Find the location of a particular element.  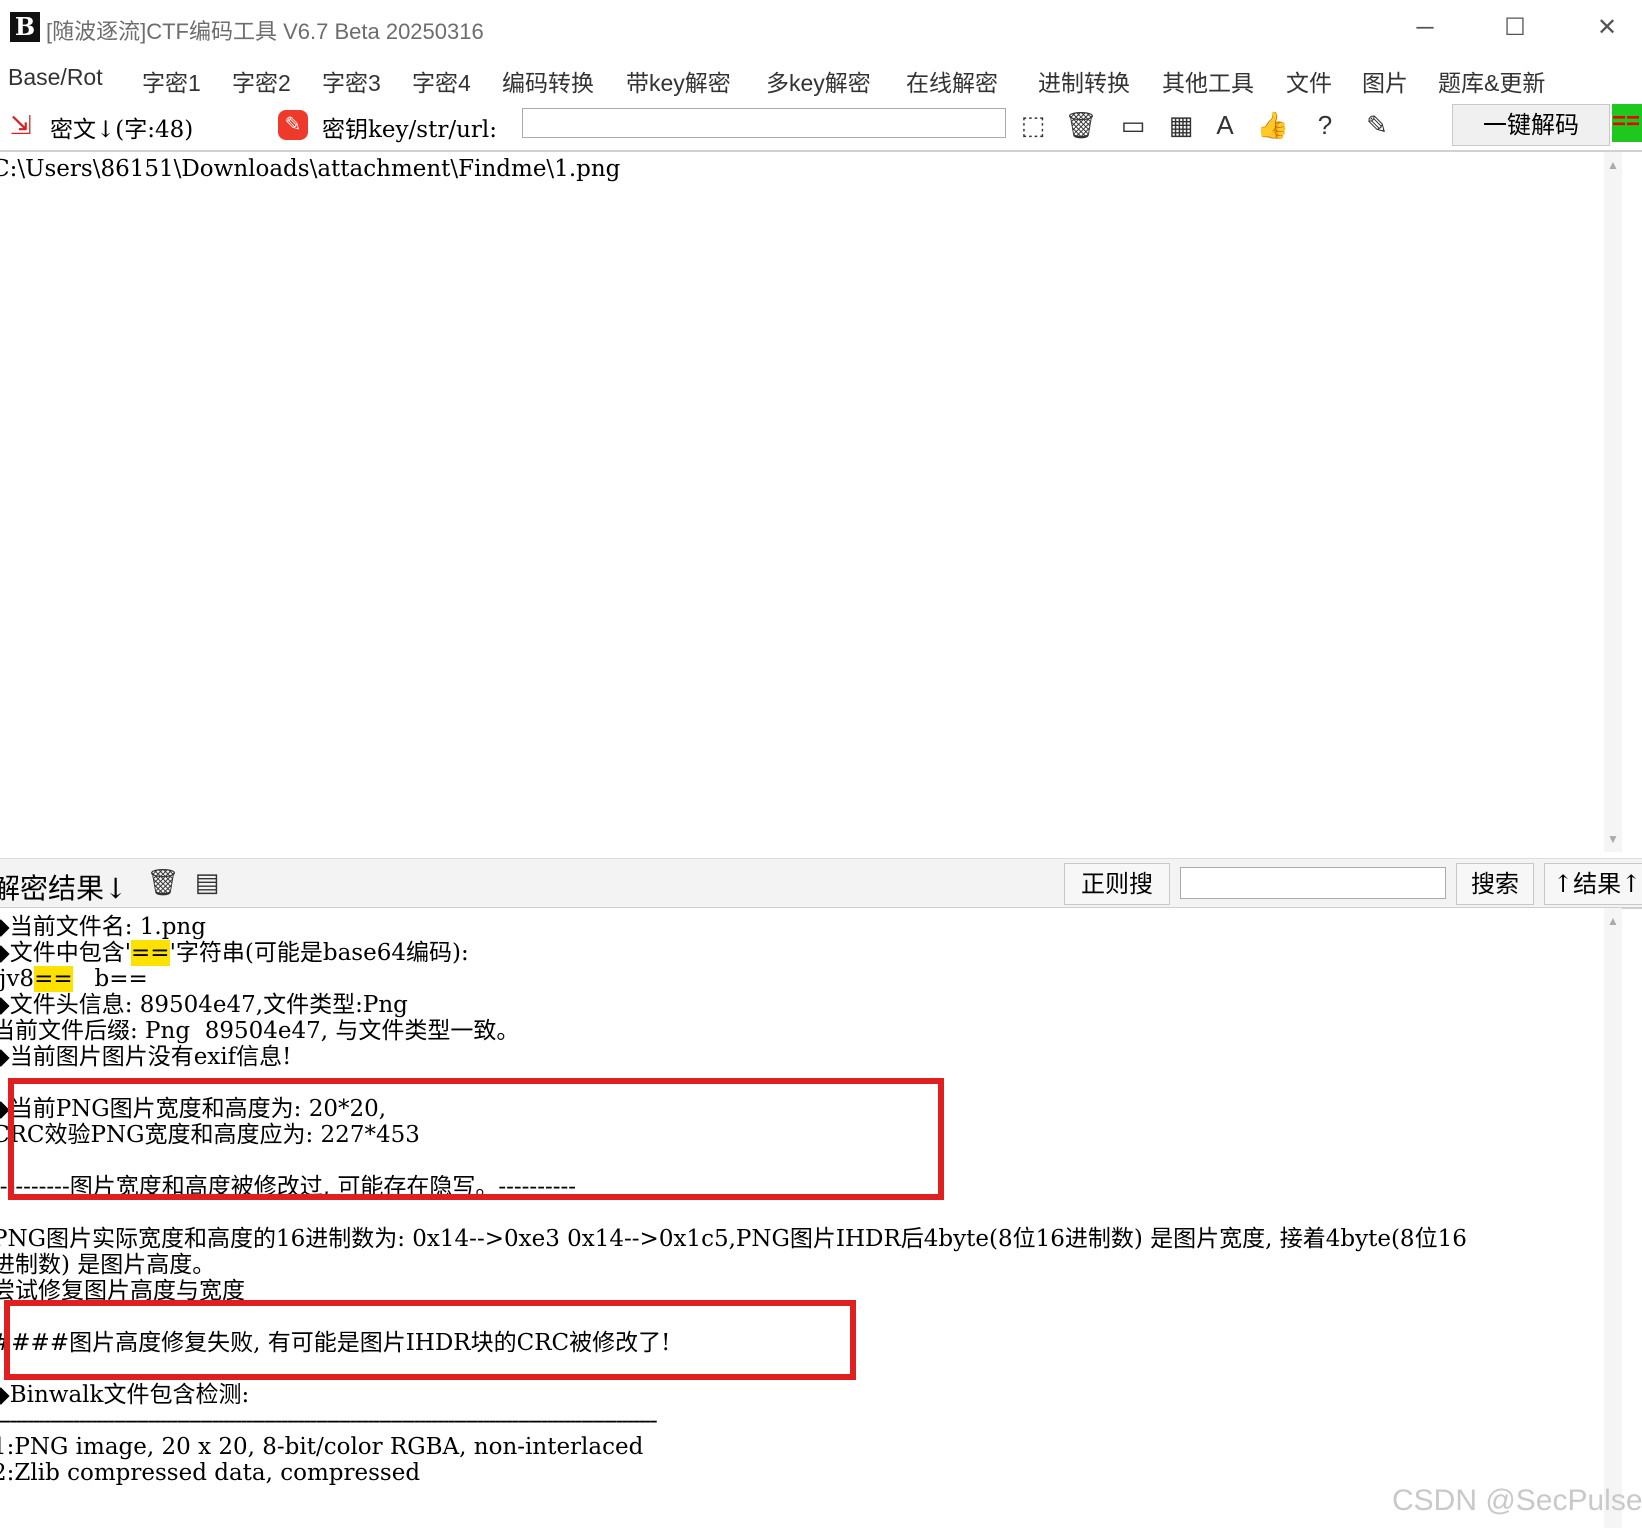

result-line: ◆文件中包含'=='字符串(可能是base64编码): is located at coordinates (234, 953).